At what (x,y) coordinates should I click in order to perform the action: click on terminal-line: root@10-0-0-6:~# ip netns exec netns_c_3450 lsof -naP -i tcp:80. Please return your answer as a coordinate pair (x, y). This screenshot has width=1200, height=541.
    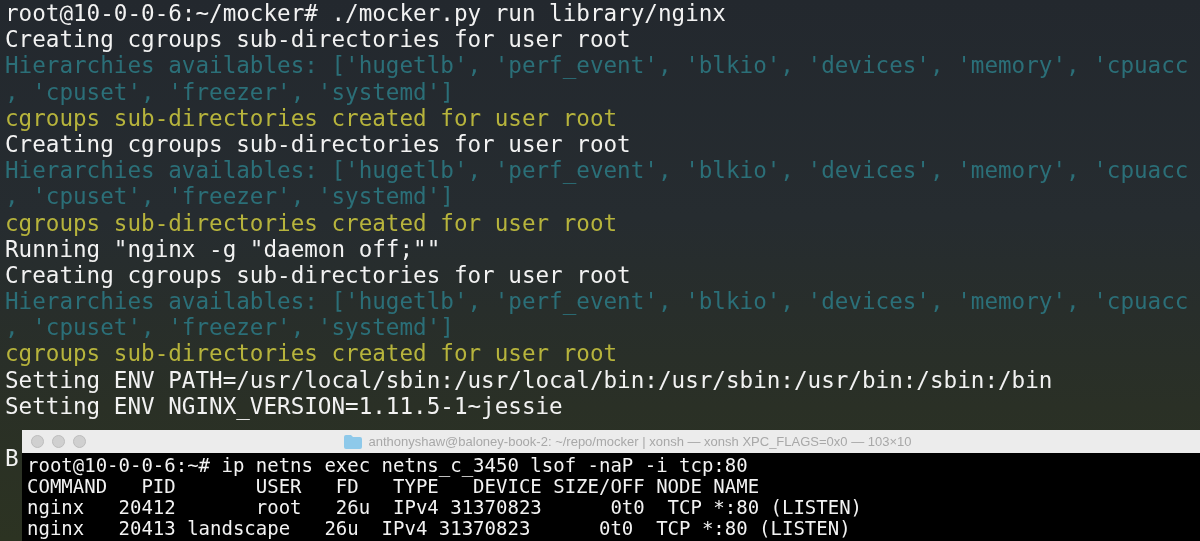
    Looking at the image, I should click on (388, 465).